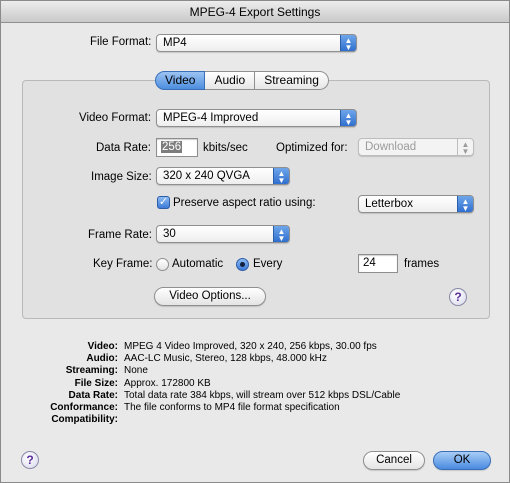 The width and height of the screenshot is (510, 483). I want to click on frame-rate-label: Frame Rate:, so click(120, 235).